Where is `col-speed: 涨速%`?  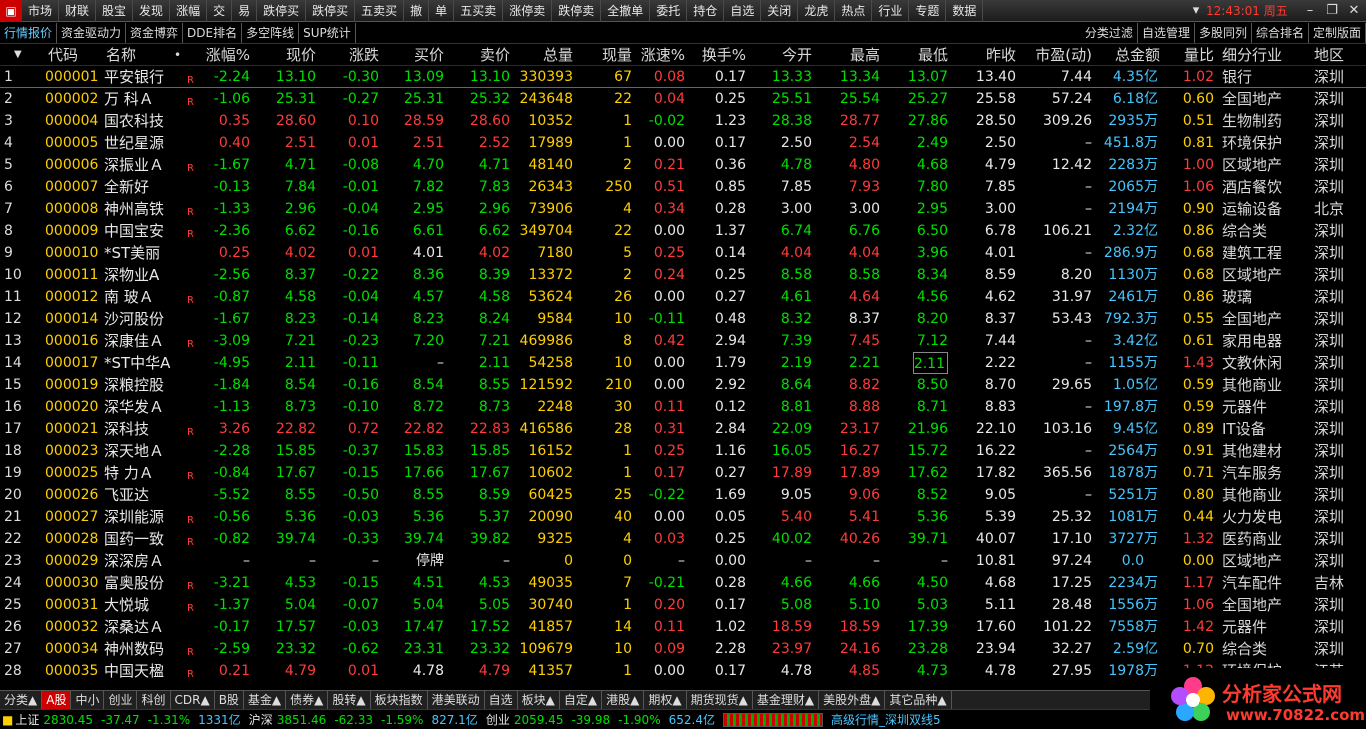
col-speed: 涨速% is located at coordinates (663, 55).